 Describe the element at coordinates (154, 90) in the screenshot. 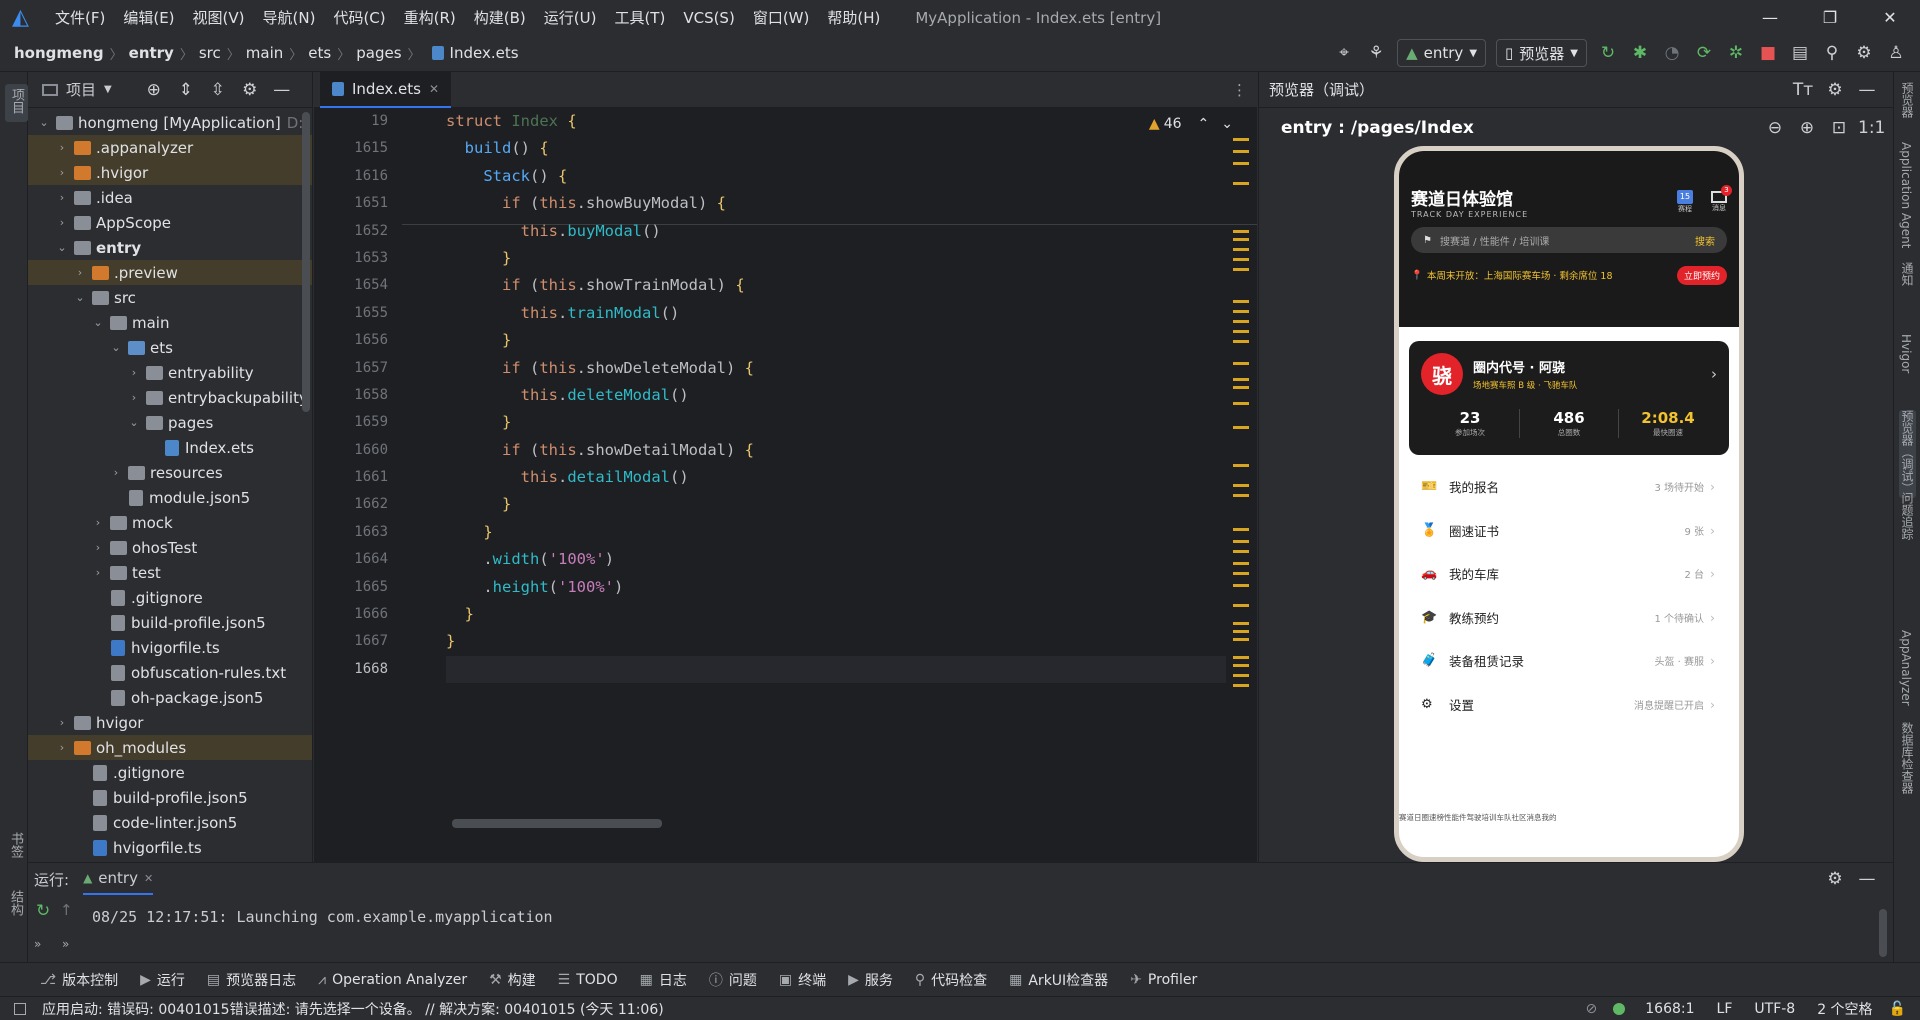

I see `locate-icon: ⊕` at that location.